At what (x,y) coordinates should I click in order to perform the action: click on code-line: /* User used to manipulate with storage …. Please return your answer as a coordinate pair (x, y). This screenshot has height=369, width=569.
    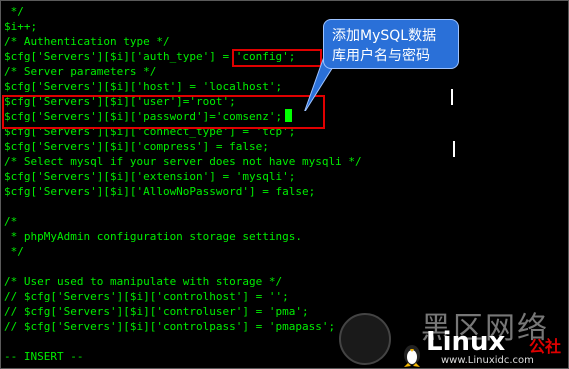
    Looking at the image, I should click on (143, 281).